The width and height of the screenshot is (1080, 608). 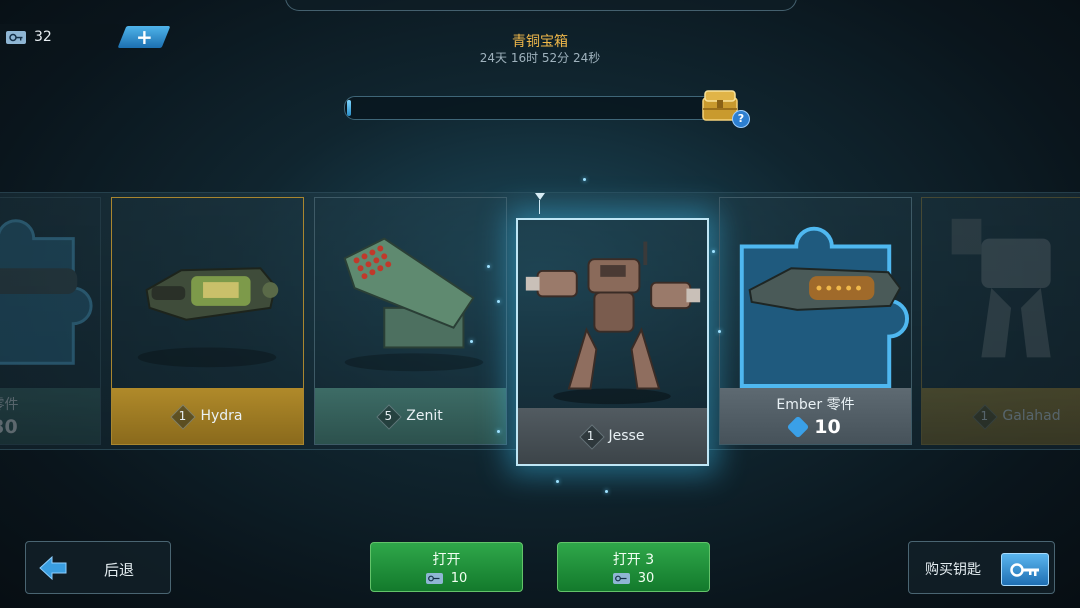 I want to click on back-arrow-icon, so click(x=53, y=568).